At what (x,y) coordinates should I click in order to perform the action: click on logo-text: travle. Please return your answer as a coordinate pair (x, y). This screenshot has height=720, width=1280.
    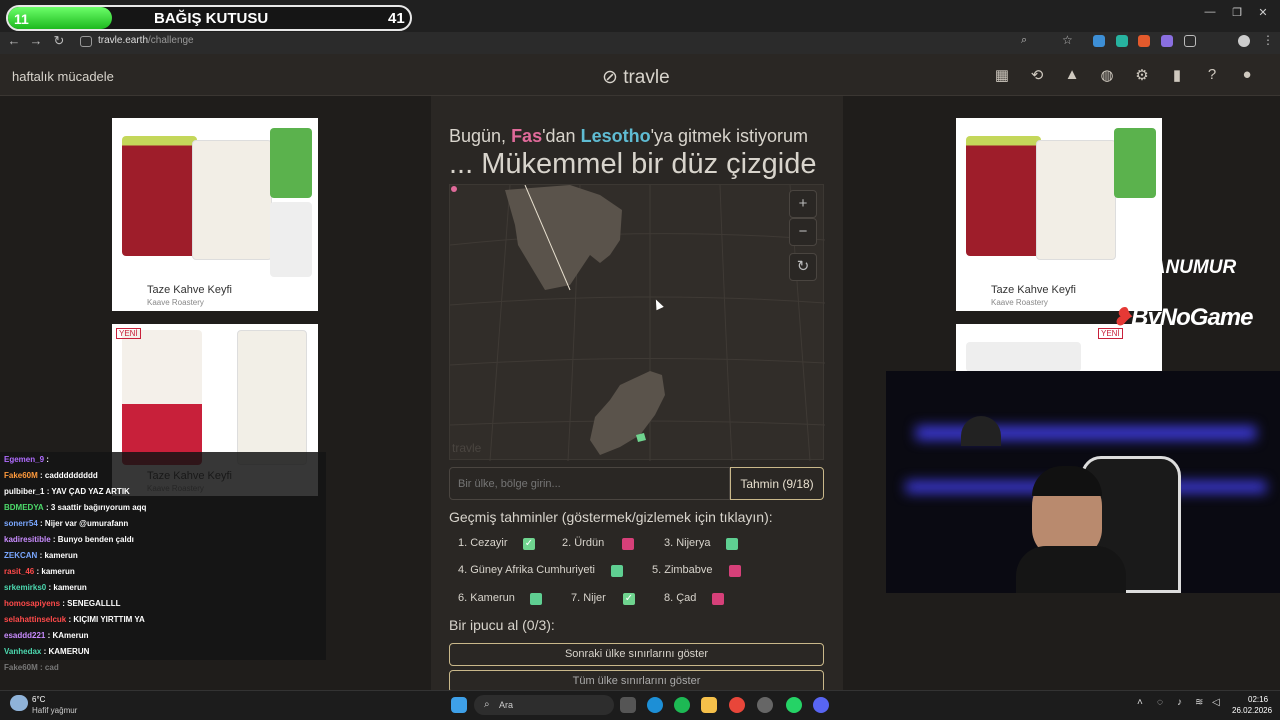
    Looking at the image, I should click on (646, 77).